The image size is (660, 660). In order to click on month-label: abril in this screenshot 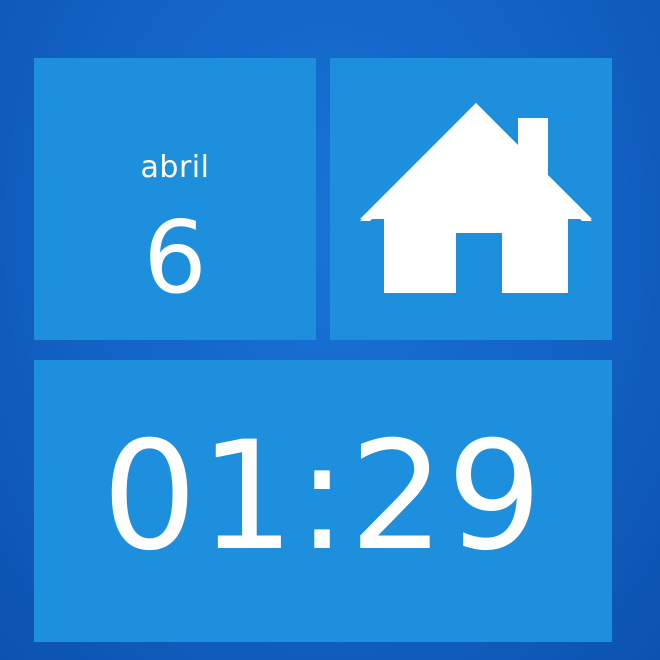, I will do `click(175, 167)`.